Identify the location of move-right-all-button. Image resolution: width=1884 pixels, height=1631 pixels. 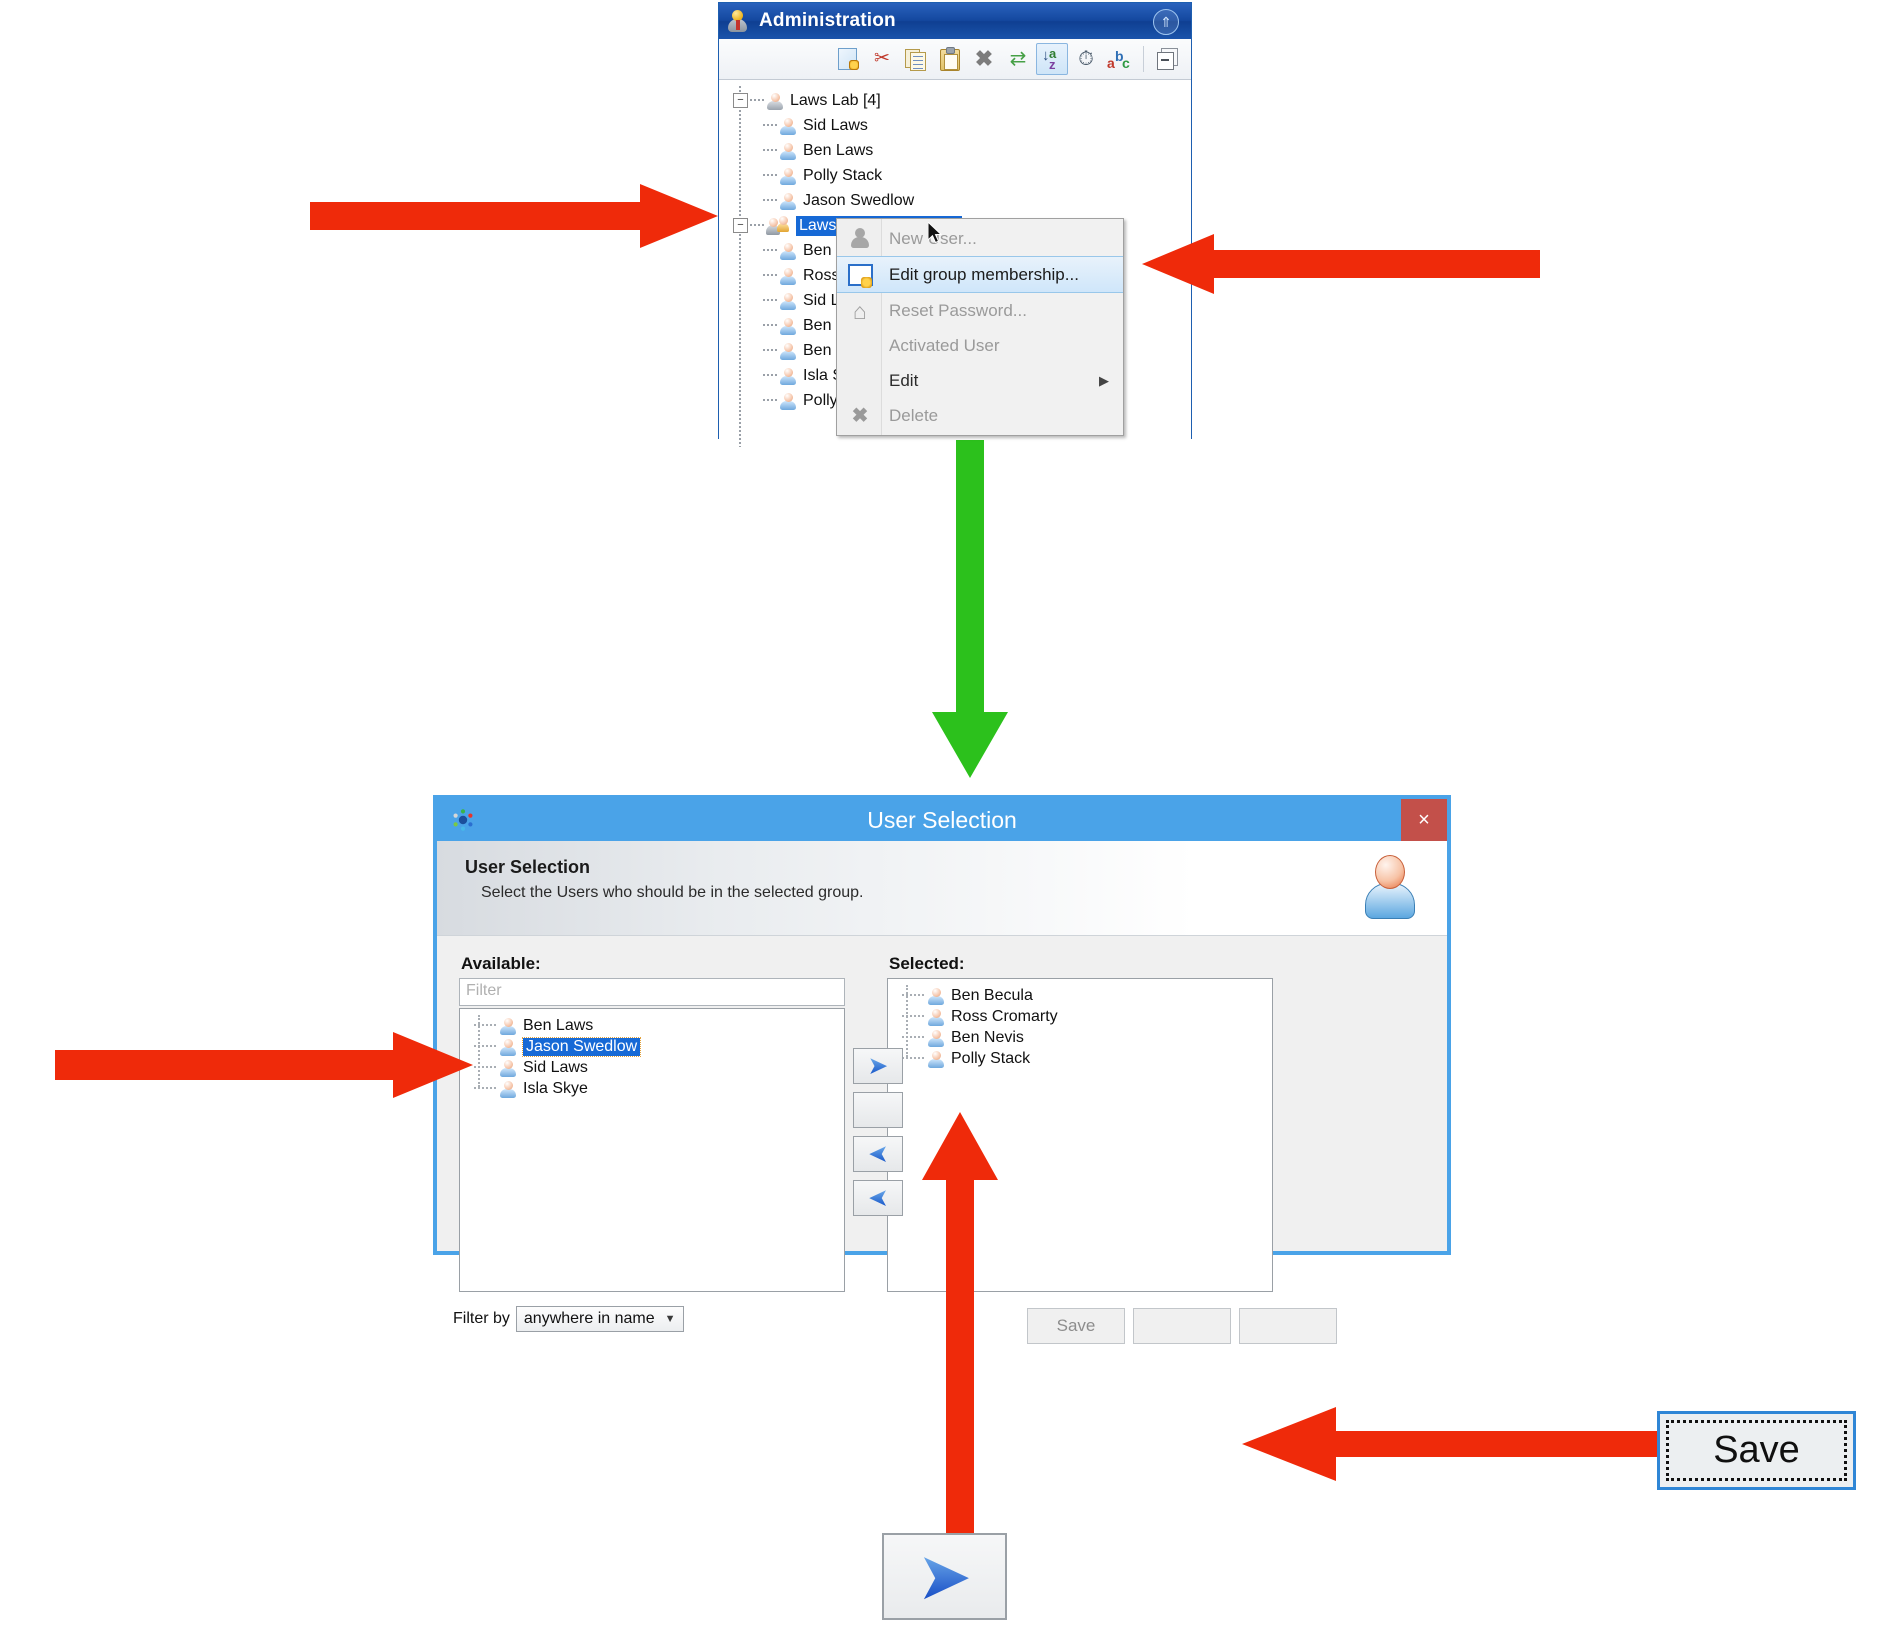
(878, 1110).